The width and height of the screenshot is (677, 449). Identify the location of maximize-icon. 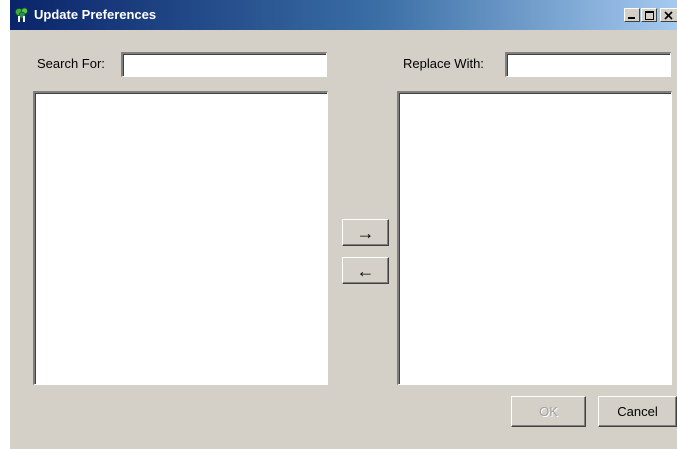
(649, 15).